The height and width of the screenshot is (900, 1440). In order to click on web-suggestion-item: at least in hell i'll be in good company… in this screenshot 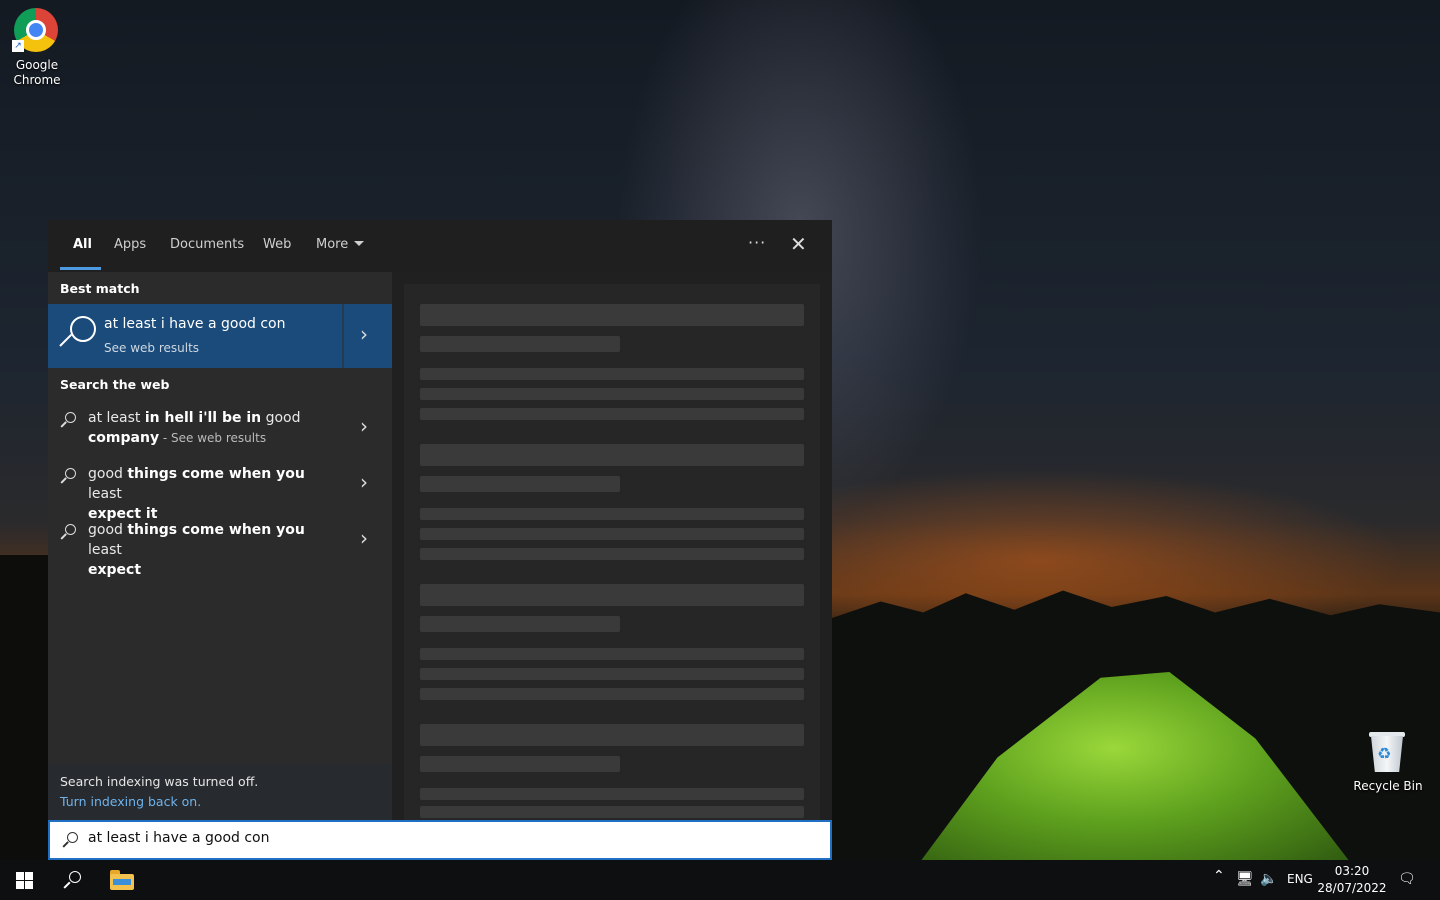, I will do `click(220, 435)`.